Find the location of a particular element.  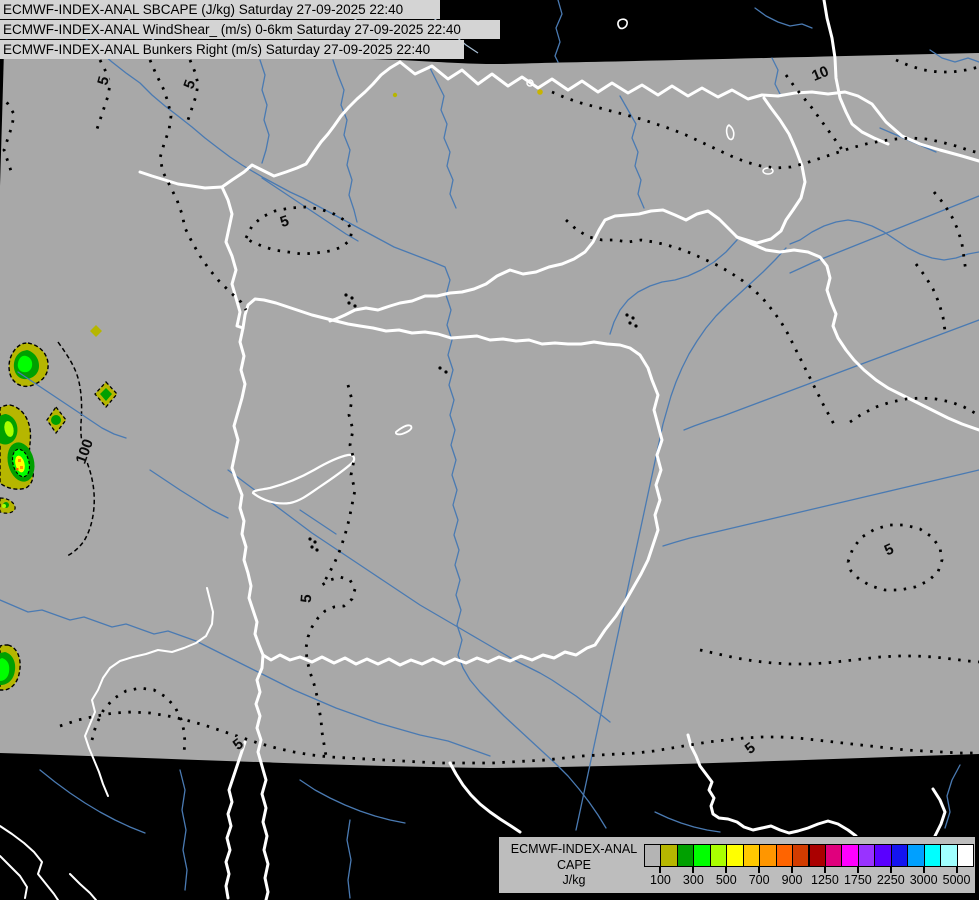

legend-title-block: ECMWF-INDEX-ANAL CAPE J/kg is located at coordinates (574, 865).